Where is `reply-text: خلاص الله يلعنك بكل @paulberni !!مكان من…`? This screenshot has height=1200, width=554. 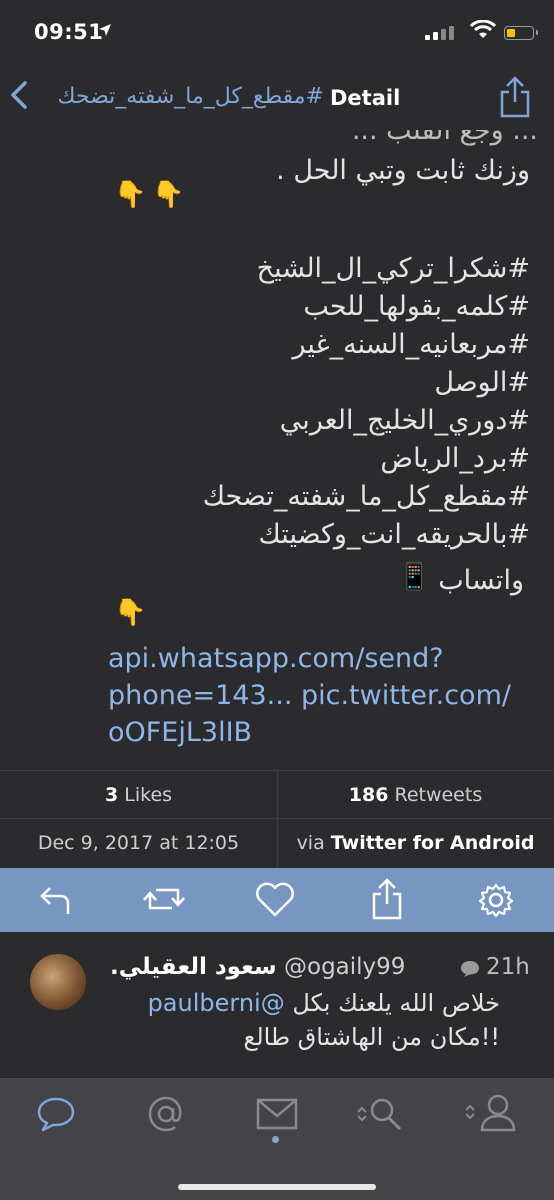 reply-text: خلاص الله يلعنك بكل @paulberni !!مكان من… is located at coordinates (300, 1020).